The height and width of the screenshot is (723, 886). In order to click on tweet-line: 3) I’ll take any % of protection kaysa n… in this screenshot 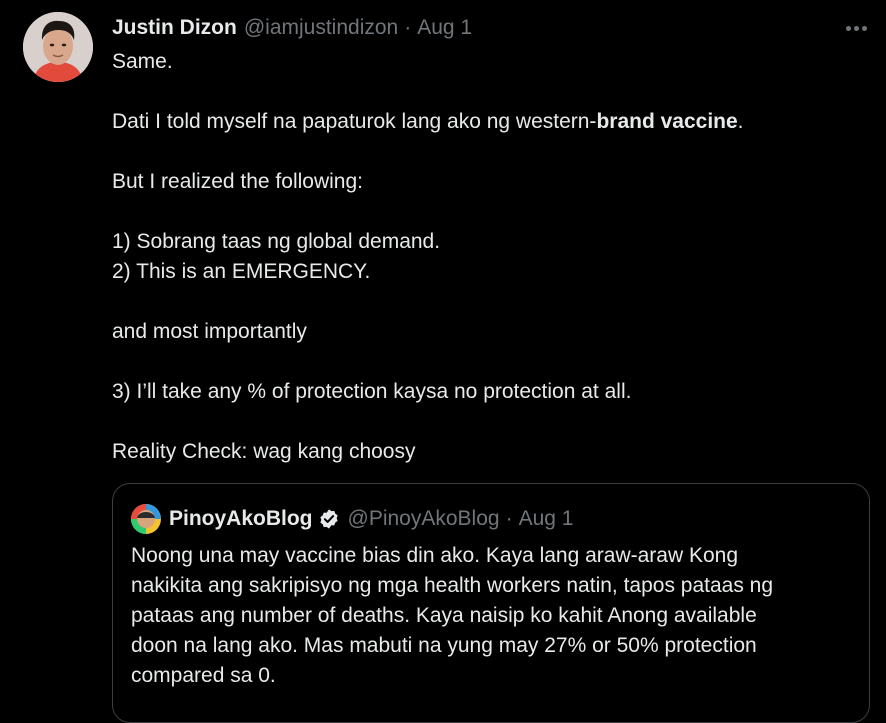, I will do `click(372, 391)`.